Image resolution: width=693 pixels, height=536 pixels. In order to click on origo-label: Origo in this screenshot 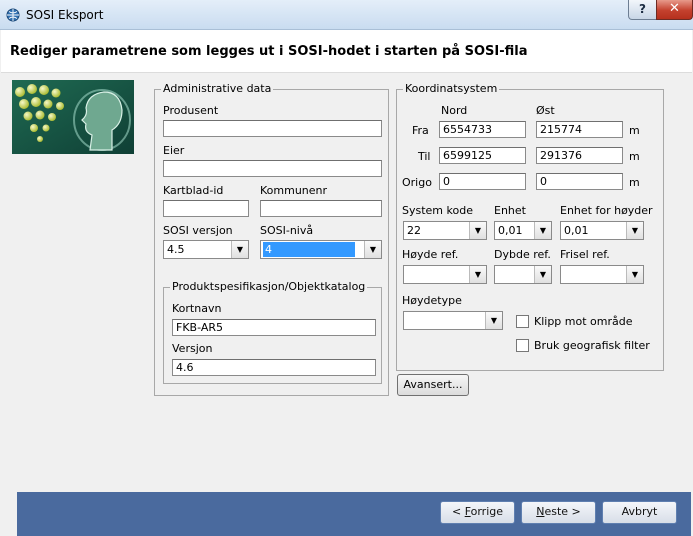, I will do `click(417, 182)`.